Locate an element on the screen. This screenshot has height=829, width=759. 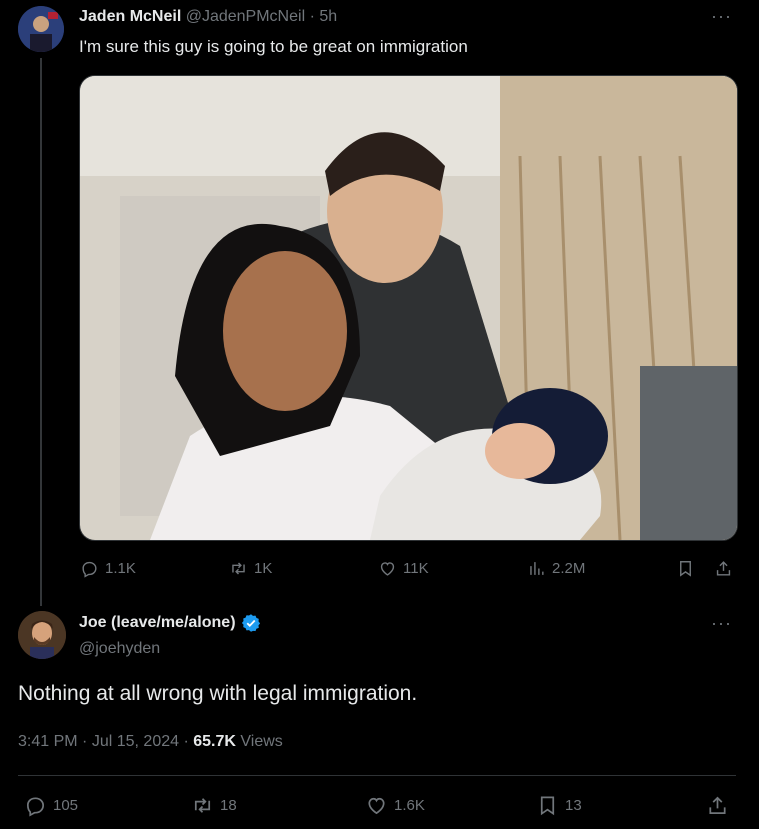
avatar-jaden is located at coordinates (41, 29).